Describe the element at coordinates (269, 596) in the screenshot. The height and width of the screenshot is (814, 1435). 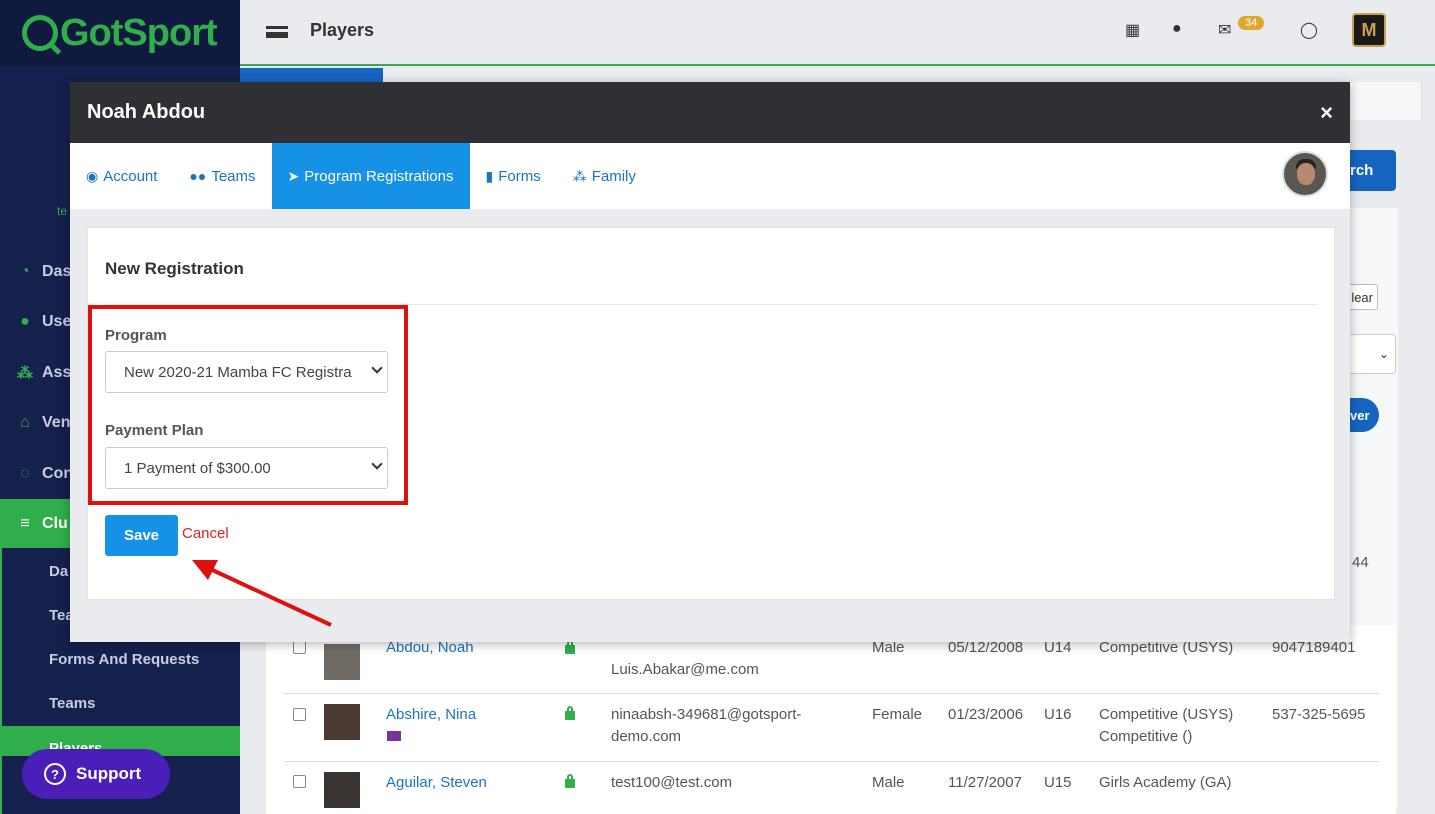
I see `arrow-shaft` at that location.